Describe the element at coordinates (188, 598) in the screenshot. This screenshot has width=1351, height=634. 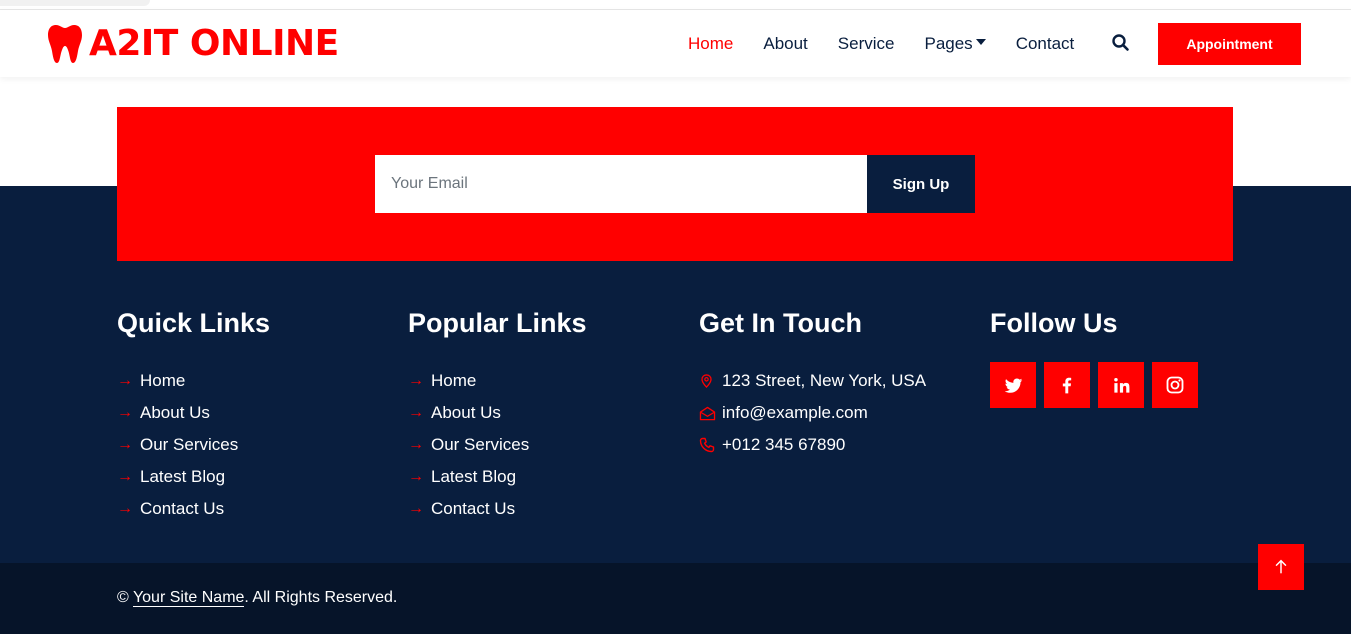
I see `site-name-link: Your Site Name` at that location.